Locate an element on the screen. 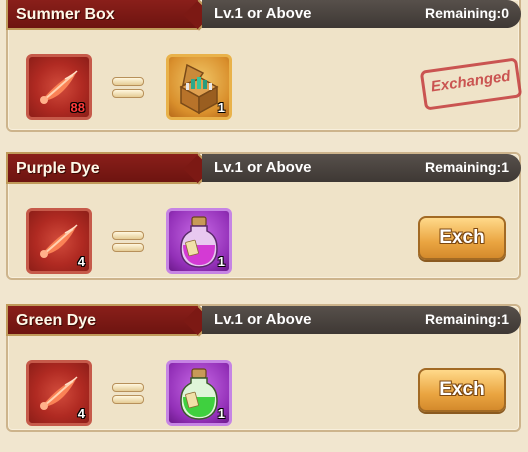 The width and height of the screenshot is (528, 452). title-banner: Purple Dye is located at coordinates (102, 168).